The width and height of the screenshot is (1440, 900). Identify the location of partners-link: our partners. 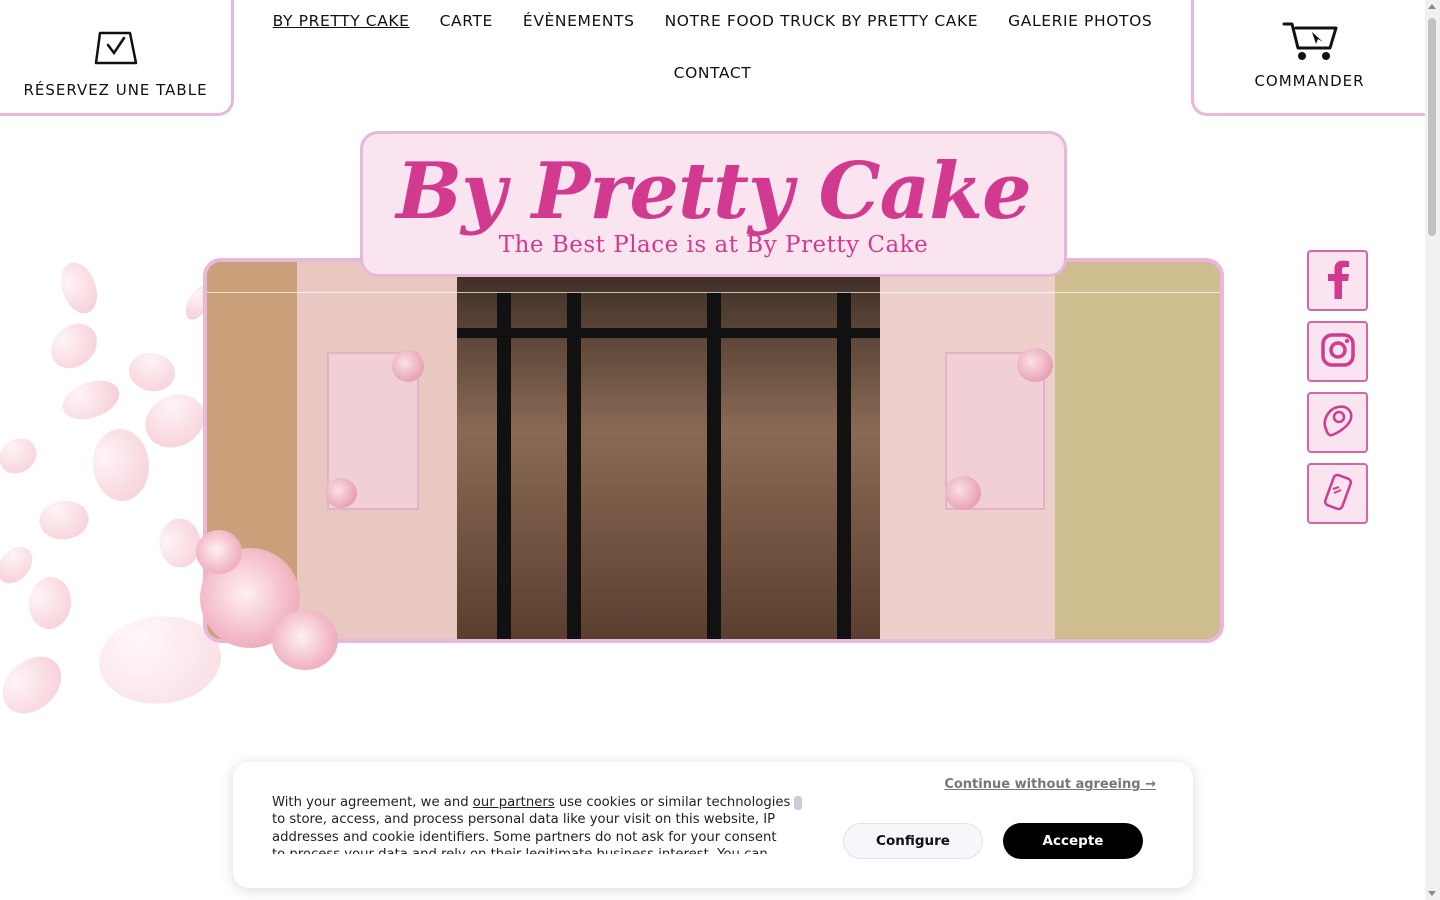
(514, 802).